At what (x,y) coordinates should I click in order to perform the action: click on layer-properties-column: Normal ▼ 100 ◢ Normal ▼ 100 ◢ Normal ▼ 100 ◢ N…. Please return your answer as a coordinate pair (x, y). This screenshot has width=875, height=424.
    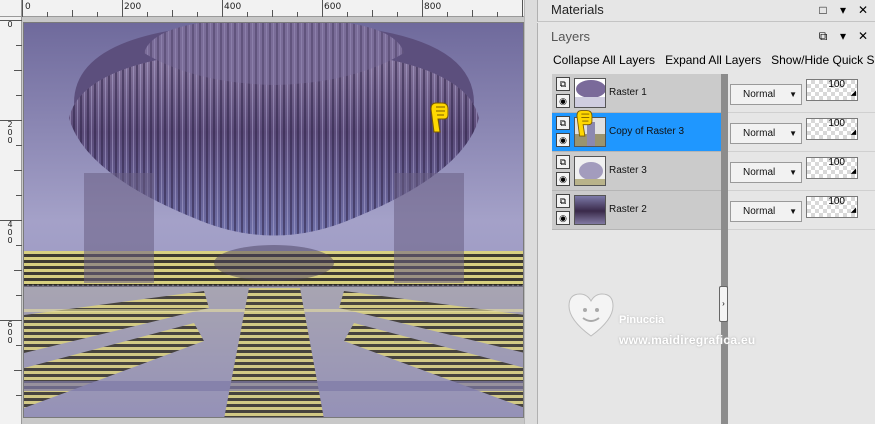
    Looking at the image, I should click on (801, 249).